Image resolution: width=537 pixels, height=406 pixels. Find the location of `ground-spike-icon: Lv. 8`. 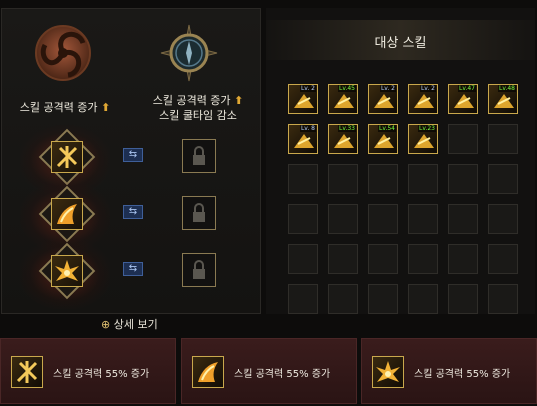

ground-spike-icon: Lv. 8 is located at coordinates (303, 139).